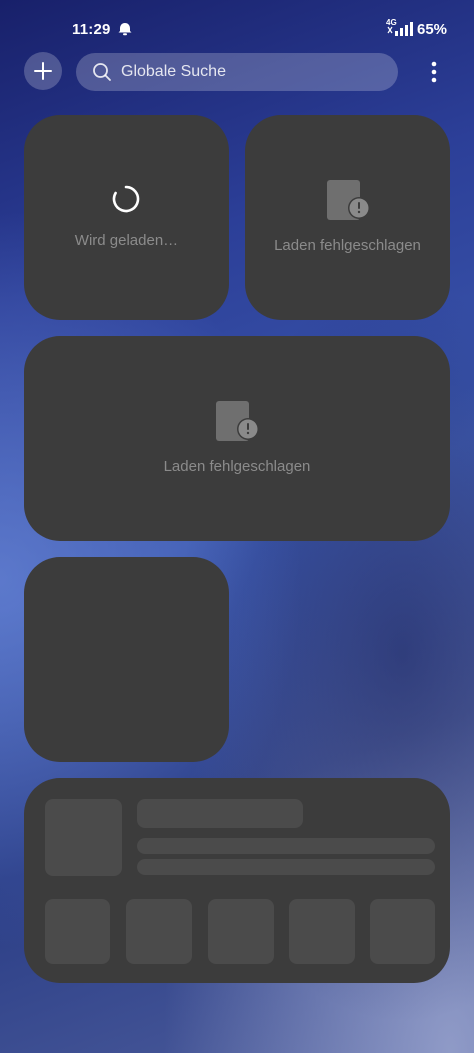 The height and width of the screenshot is (1053, 474). What do you see at coordinates (347, 245) in the screenshot?
I see `failed-label-small: Laden fehlgeschlagen` at bounding box center [347, 245].